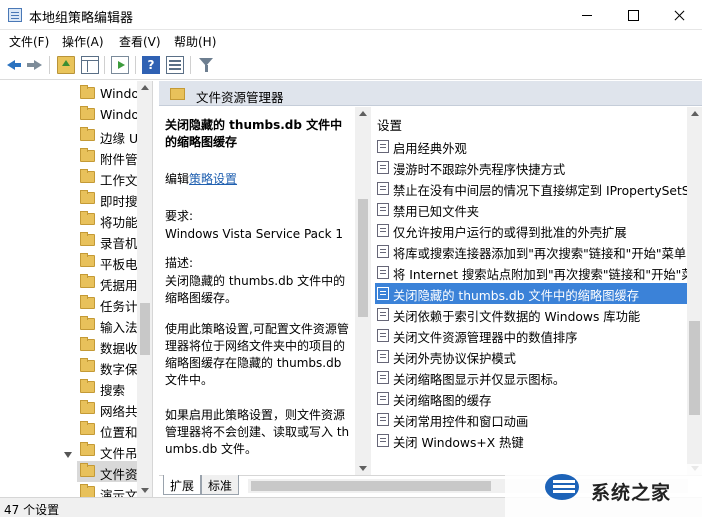 This screenshot has height=517, width=702. Describe the element at coordinates (107, 324) in the screenshot. I see `tree-item: 输入法` at that location.